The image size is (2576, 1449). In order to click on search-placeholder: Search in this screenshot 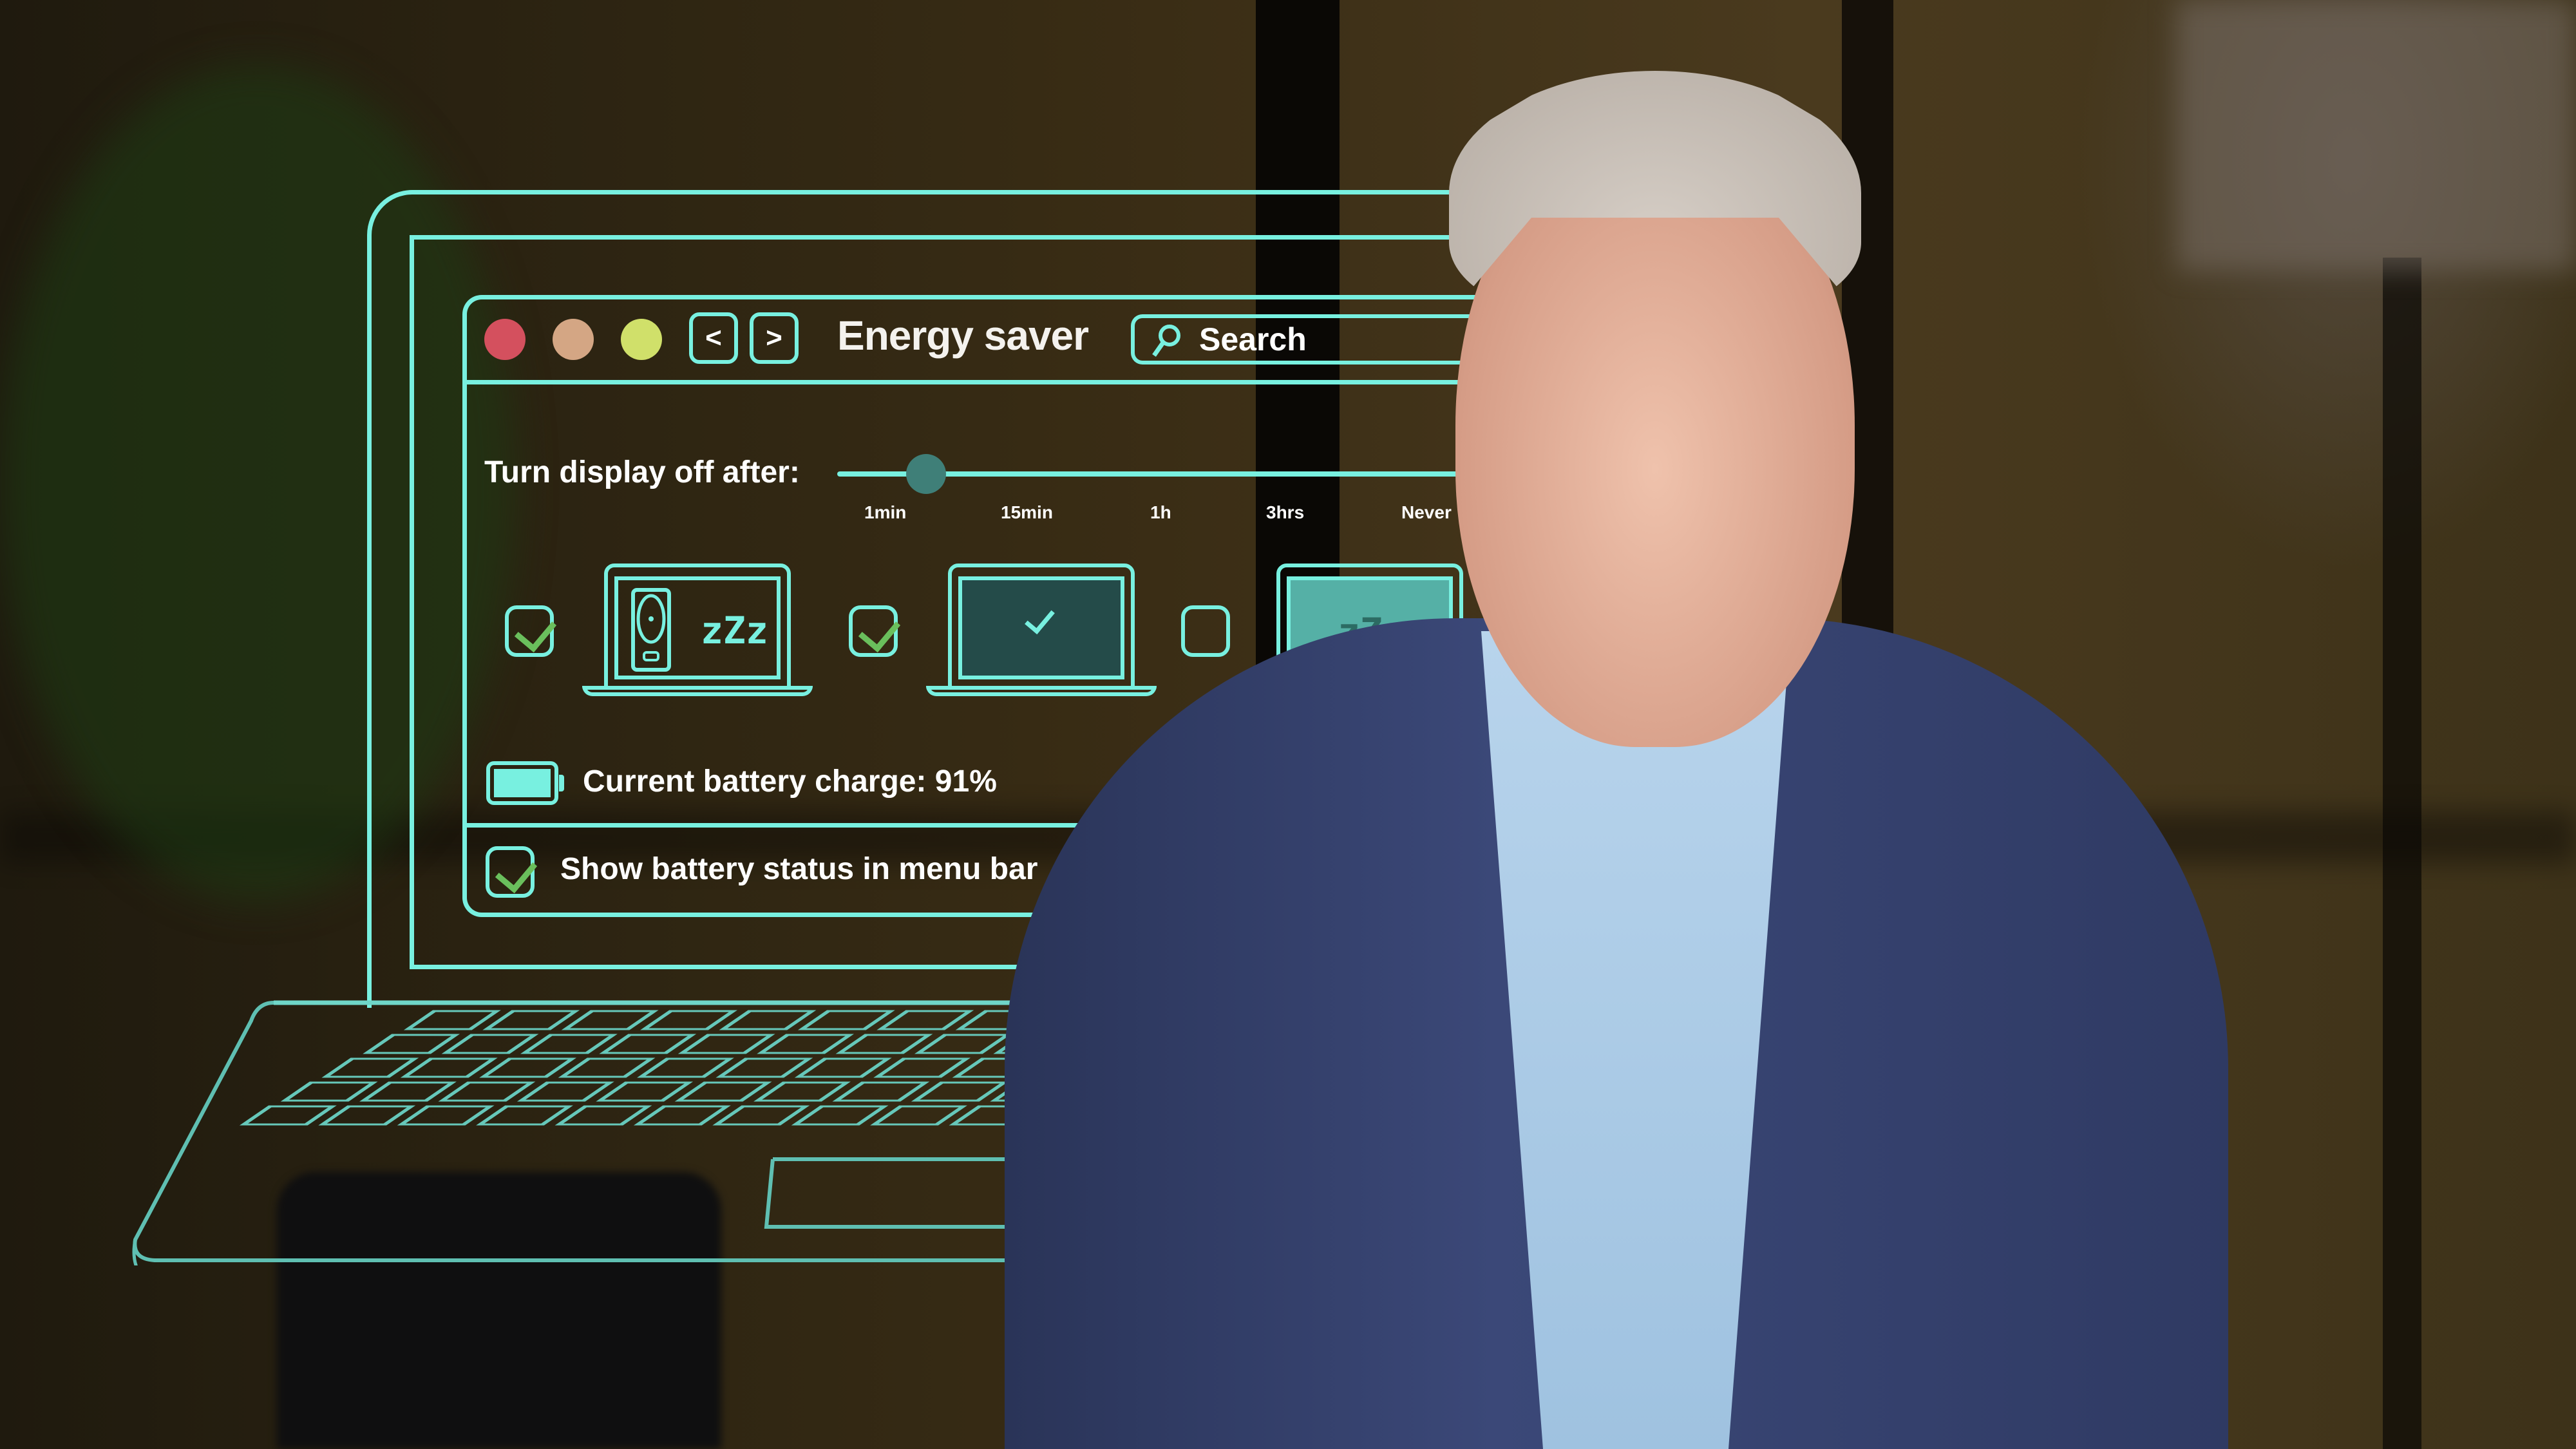, I will do `click(1253, 339)`.